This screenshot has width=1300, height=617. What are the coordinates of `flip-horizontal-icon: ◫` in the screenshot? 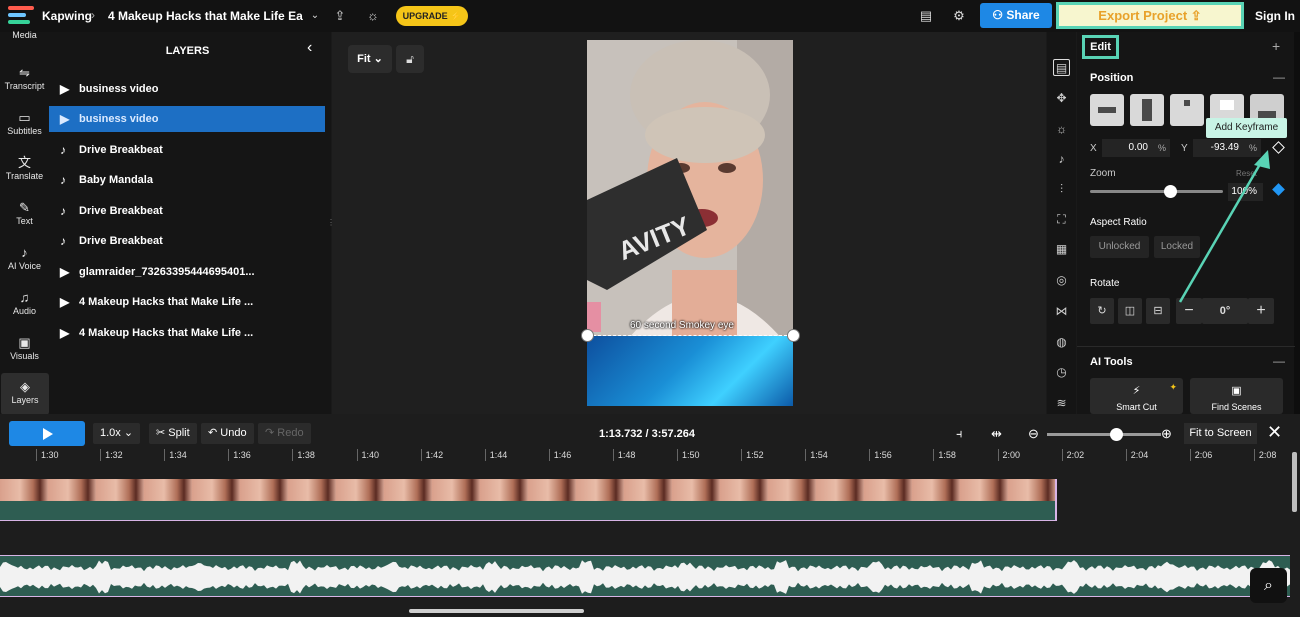 It's located at (1130, 311).